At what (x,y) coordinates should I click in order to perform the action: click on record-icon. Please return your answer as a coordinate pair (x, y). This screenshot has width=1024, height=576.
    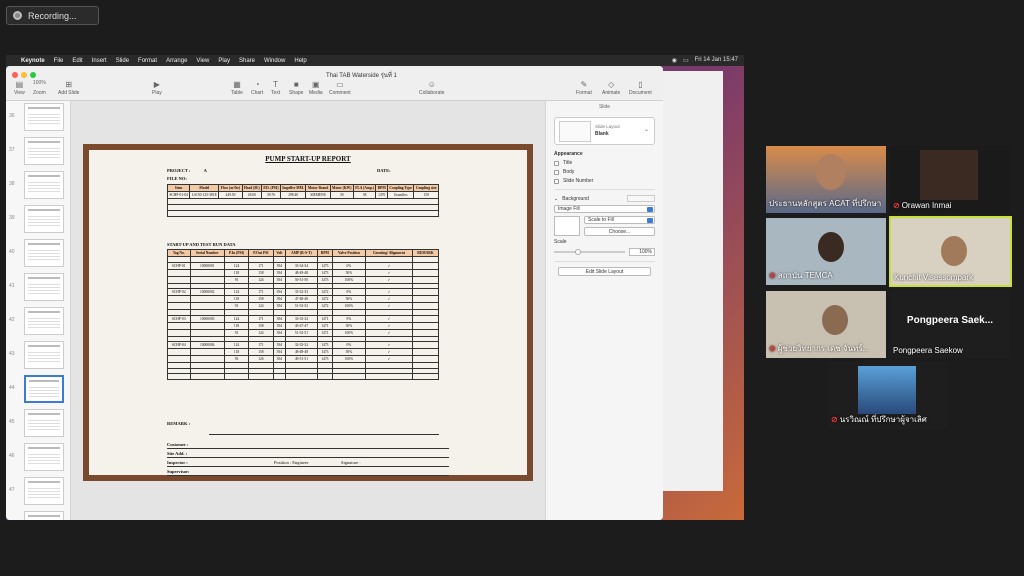
    Looking at the image, I should click on (17, 15).